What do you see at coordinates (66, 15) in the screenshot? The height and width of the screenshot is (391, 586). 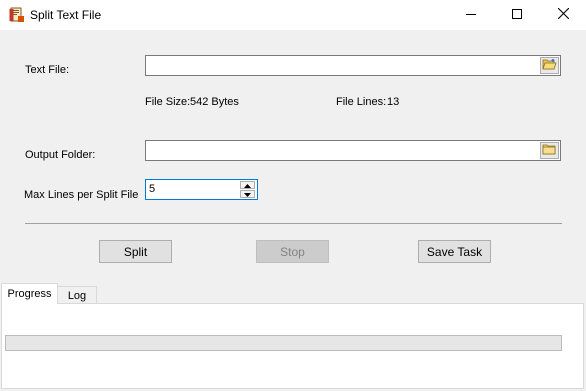 I see `window-title: Split Text File` at bounding box center [66, 15].